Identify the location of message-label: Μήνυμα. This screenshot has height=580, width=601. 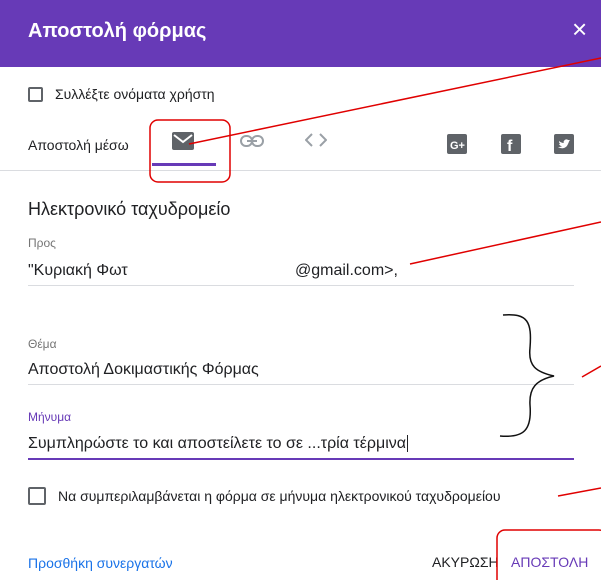
(50, 417).